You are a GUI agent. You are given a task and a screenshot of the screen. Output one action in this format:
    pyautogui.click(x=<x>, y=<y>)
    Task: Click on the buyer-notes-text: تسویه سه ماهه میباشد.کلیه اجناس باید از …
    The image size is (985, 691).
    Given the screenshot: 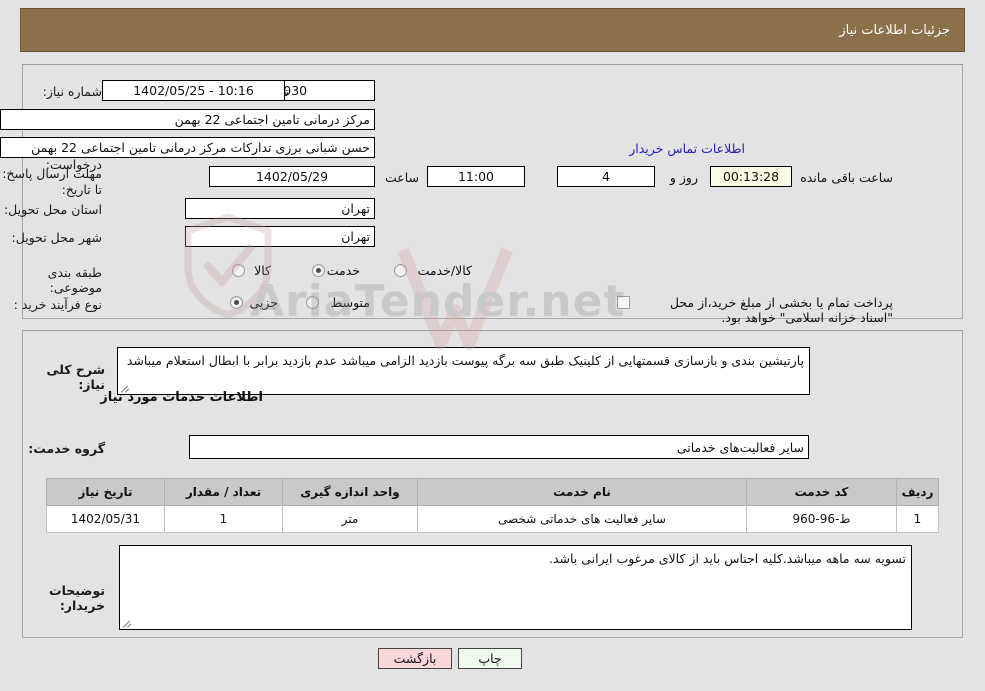 What is the action you would take?
    pyautogui.click(x=727, y=558)
    